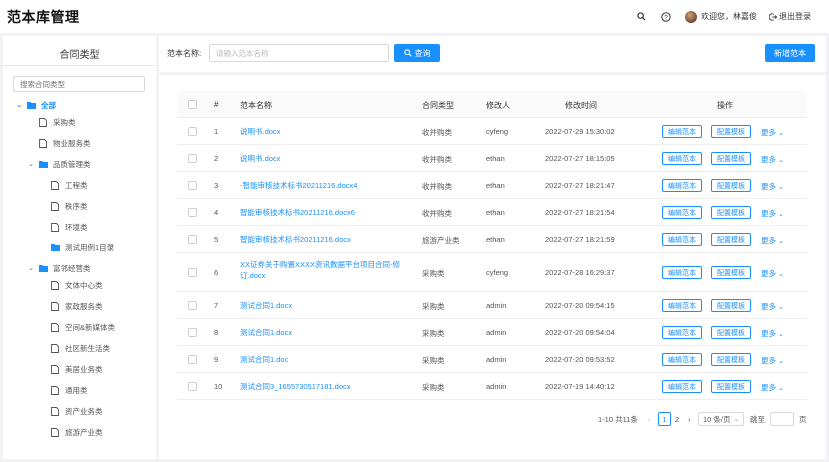 This screenshot has width=829, height=462. Describe the element at coordinates (84, 369) in the screenshot. I see `tree-item-label: 美居业务类` at that location.